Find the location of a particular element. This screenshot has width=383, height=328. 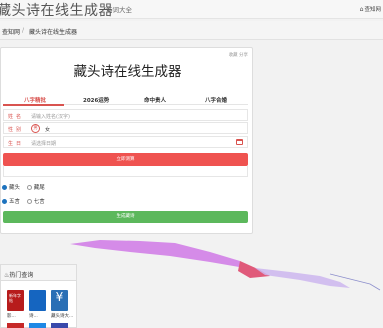

birth-label: 生日 is located at coordinates (16, 143).